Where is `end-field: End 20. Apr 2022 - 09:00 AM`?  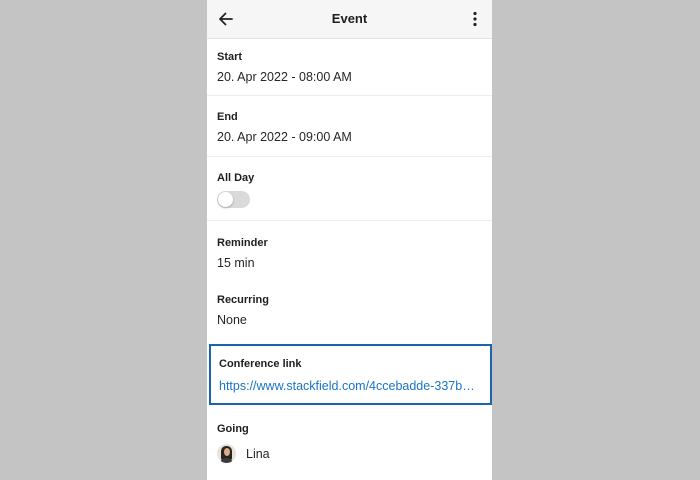
end-field: End 20. Apr 2022 - 09:00 AM is located at coordinates (349, 128).